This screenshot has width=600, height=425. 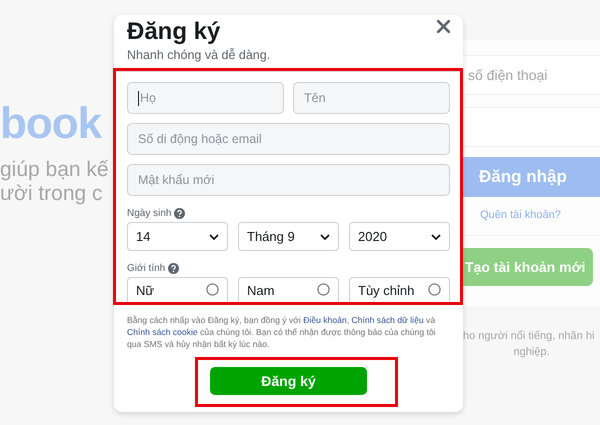 What do you see at coordinates (282, 332) in the screenshot?
I see `terms-text: Bằng cách nhấp vào Đăng ký, bạn đồng ý với Điều khoản, Chính sách dữ liệu và Chính sách cookie của chúng tôi. Bạn có thể nhận được thông báo của chúng tôi qua SMS và hủy nhận bất kỳ lúc nào.` at bounding box center [282, 332].